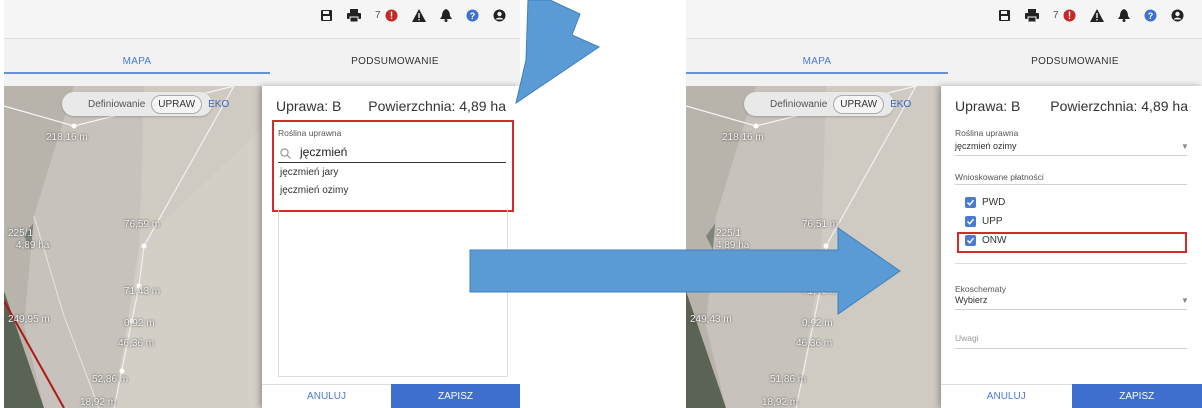 Image resolution: width=1202 pixels, height=408 pixels. Describe the element at coordinates (324, 152) in the screenshot. I see `search-value: jęczmień` at that location.